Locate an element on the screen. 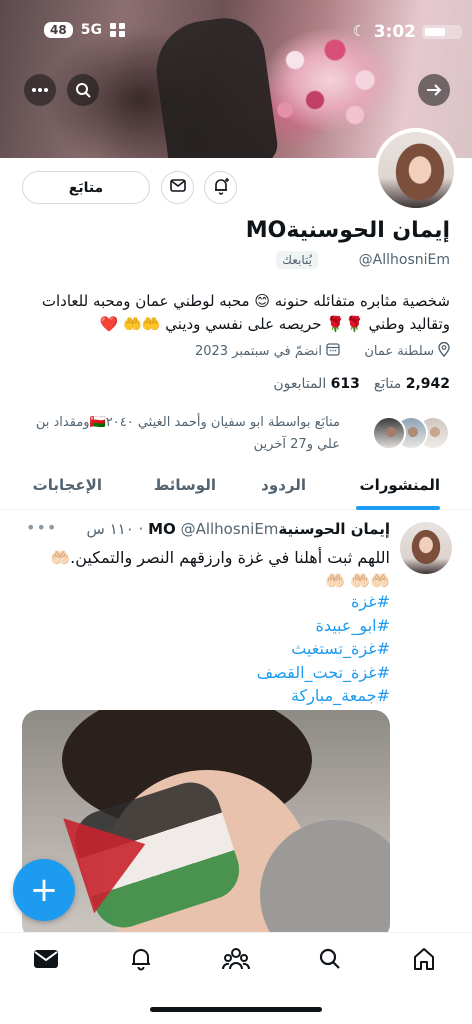  post-avatar is located at coordinates (426, 548).